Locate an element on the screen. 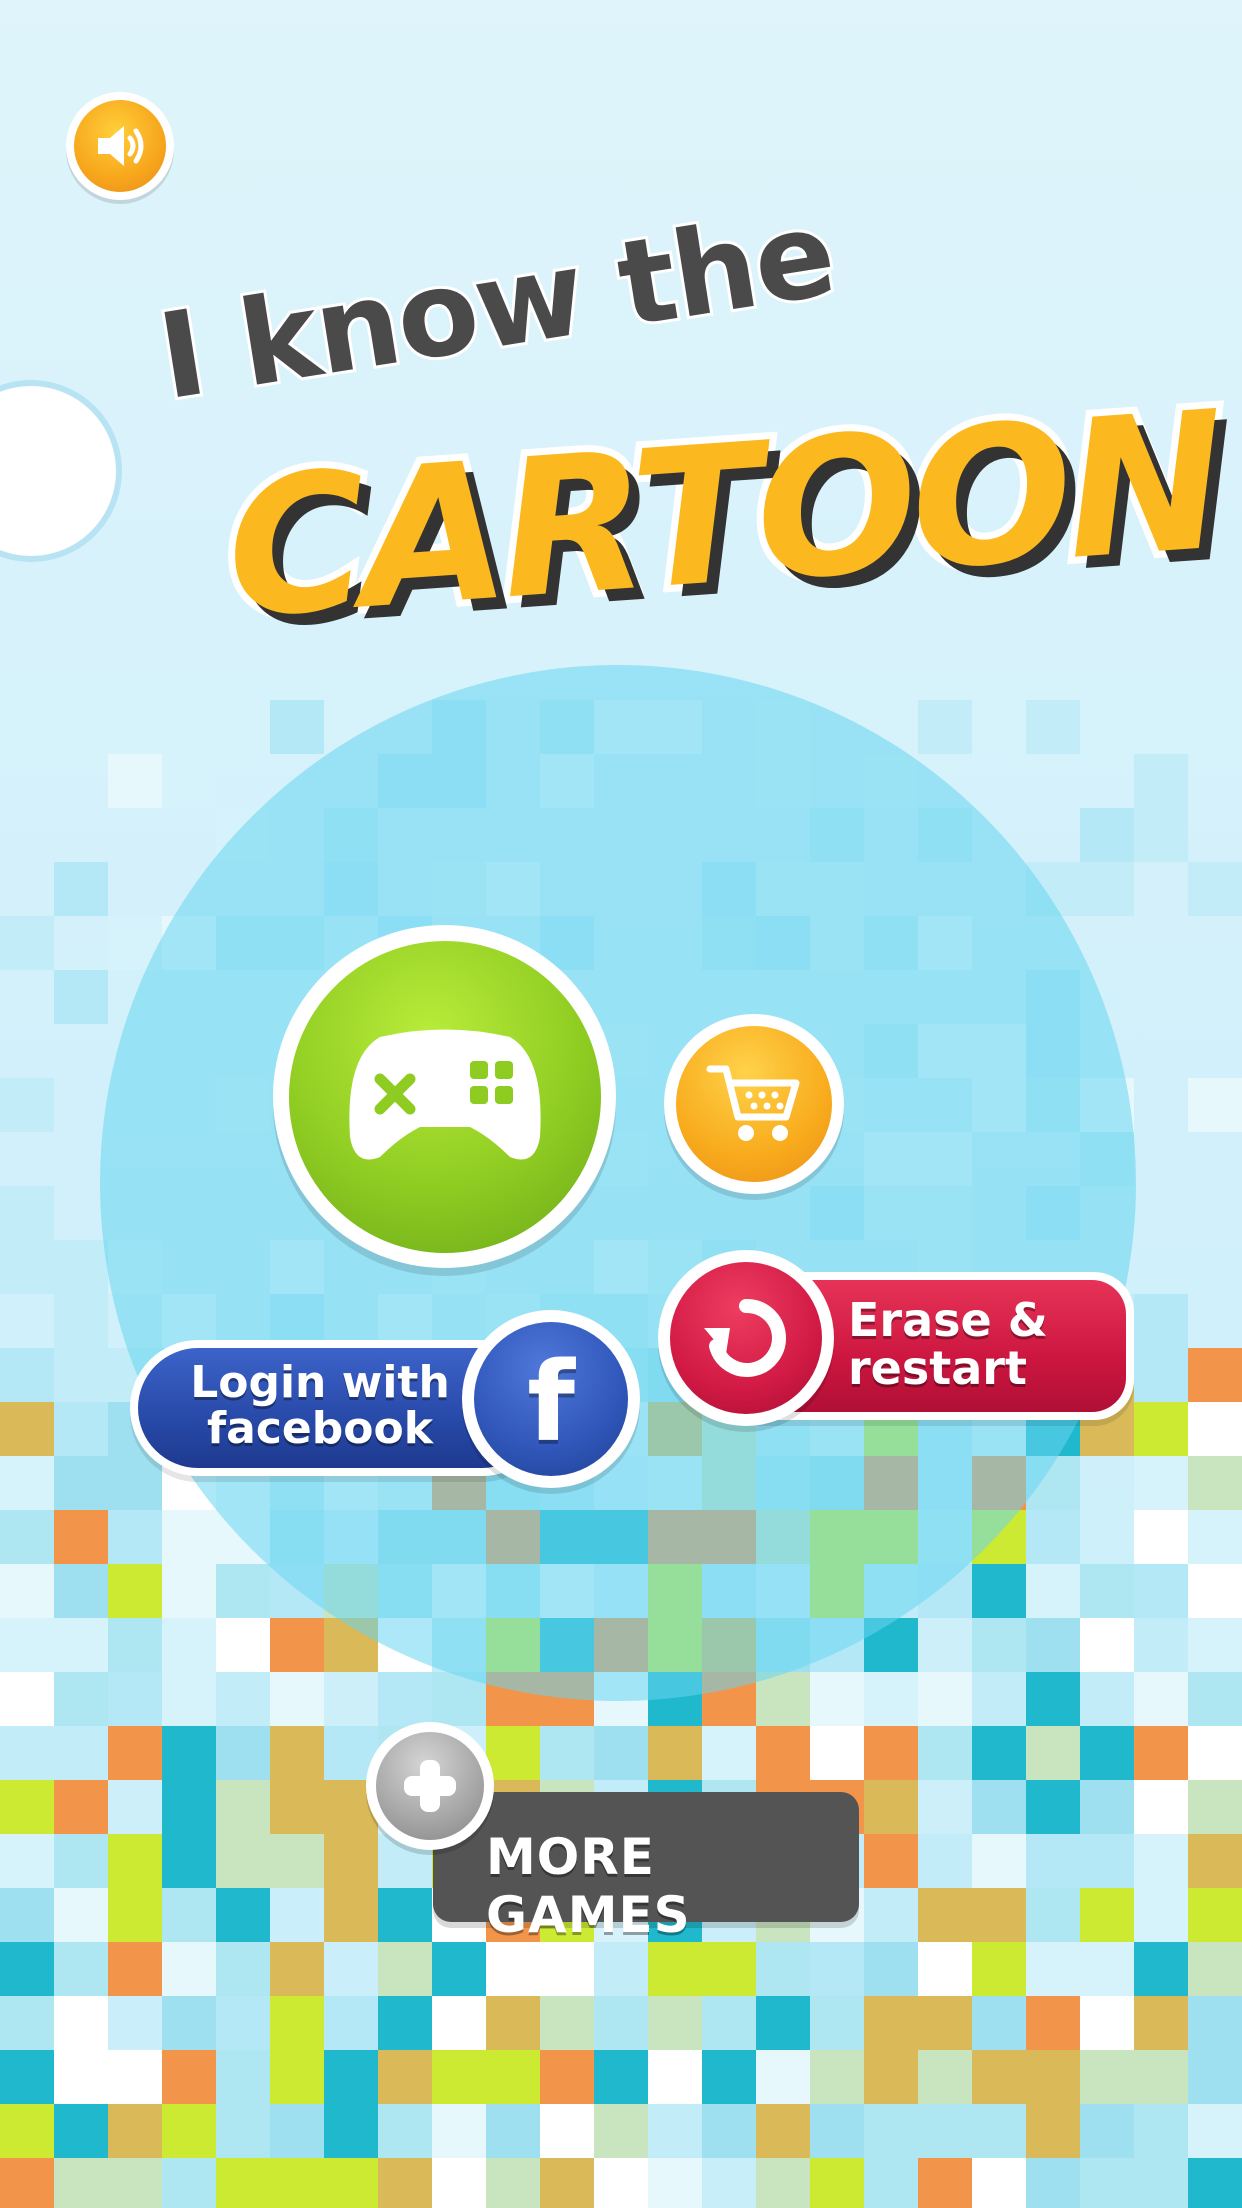 The width and height of the screenshot is (1242, 2208). gamepad-icon is located at coordinates (444, 1094).